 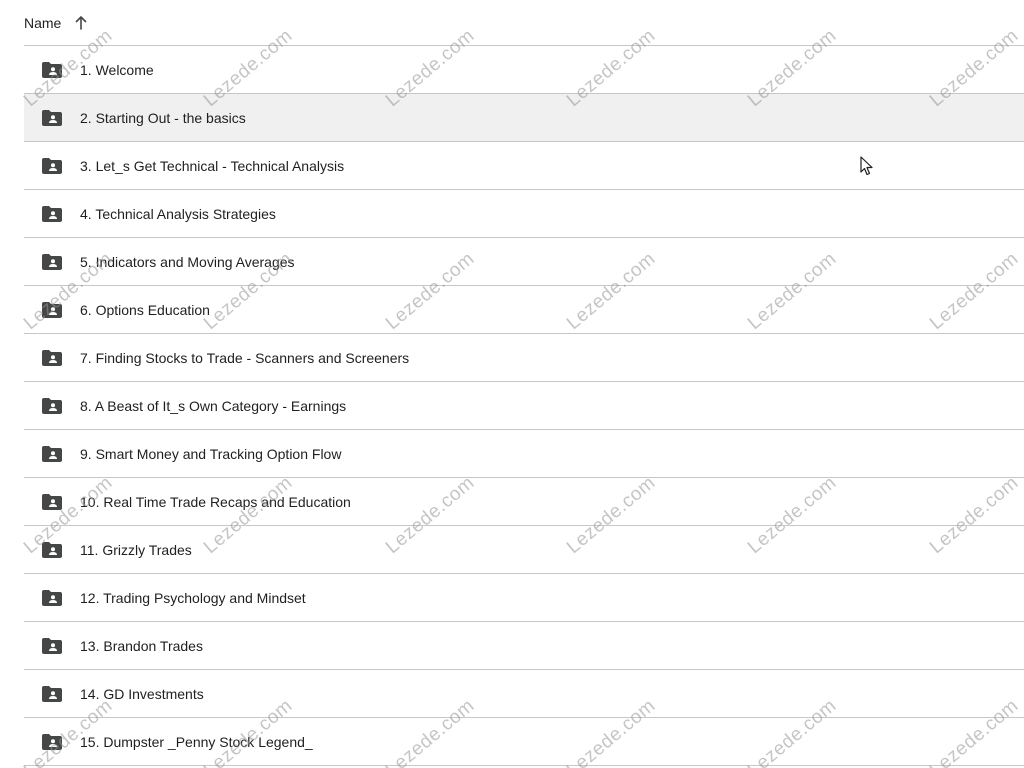 I want to click on folder-name: 4. Technical Analysis Strategies, so click(x=178, y=214).